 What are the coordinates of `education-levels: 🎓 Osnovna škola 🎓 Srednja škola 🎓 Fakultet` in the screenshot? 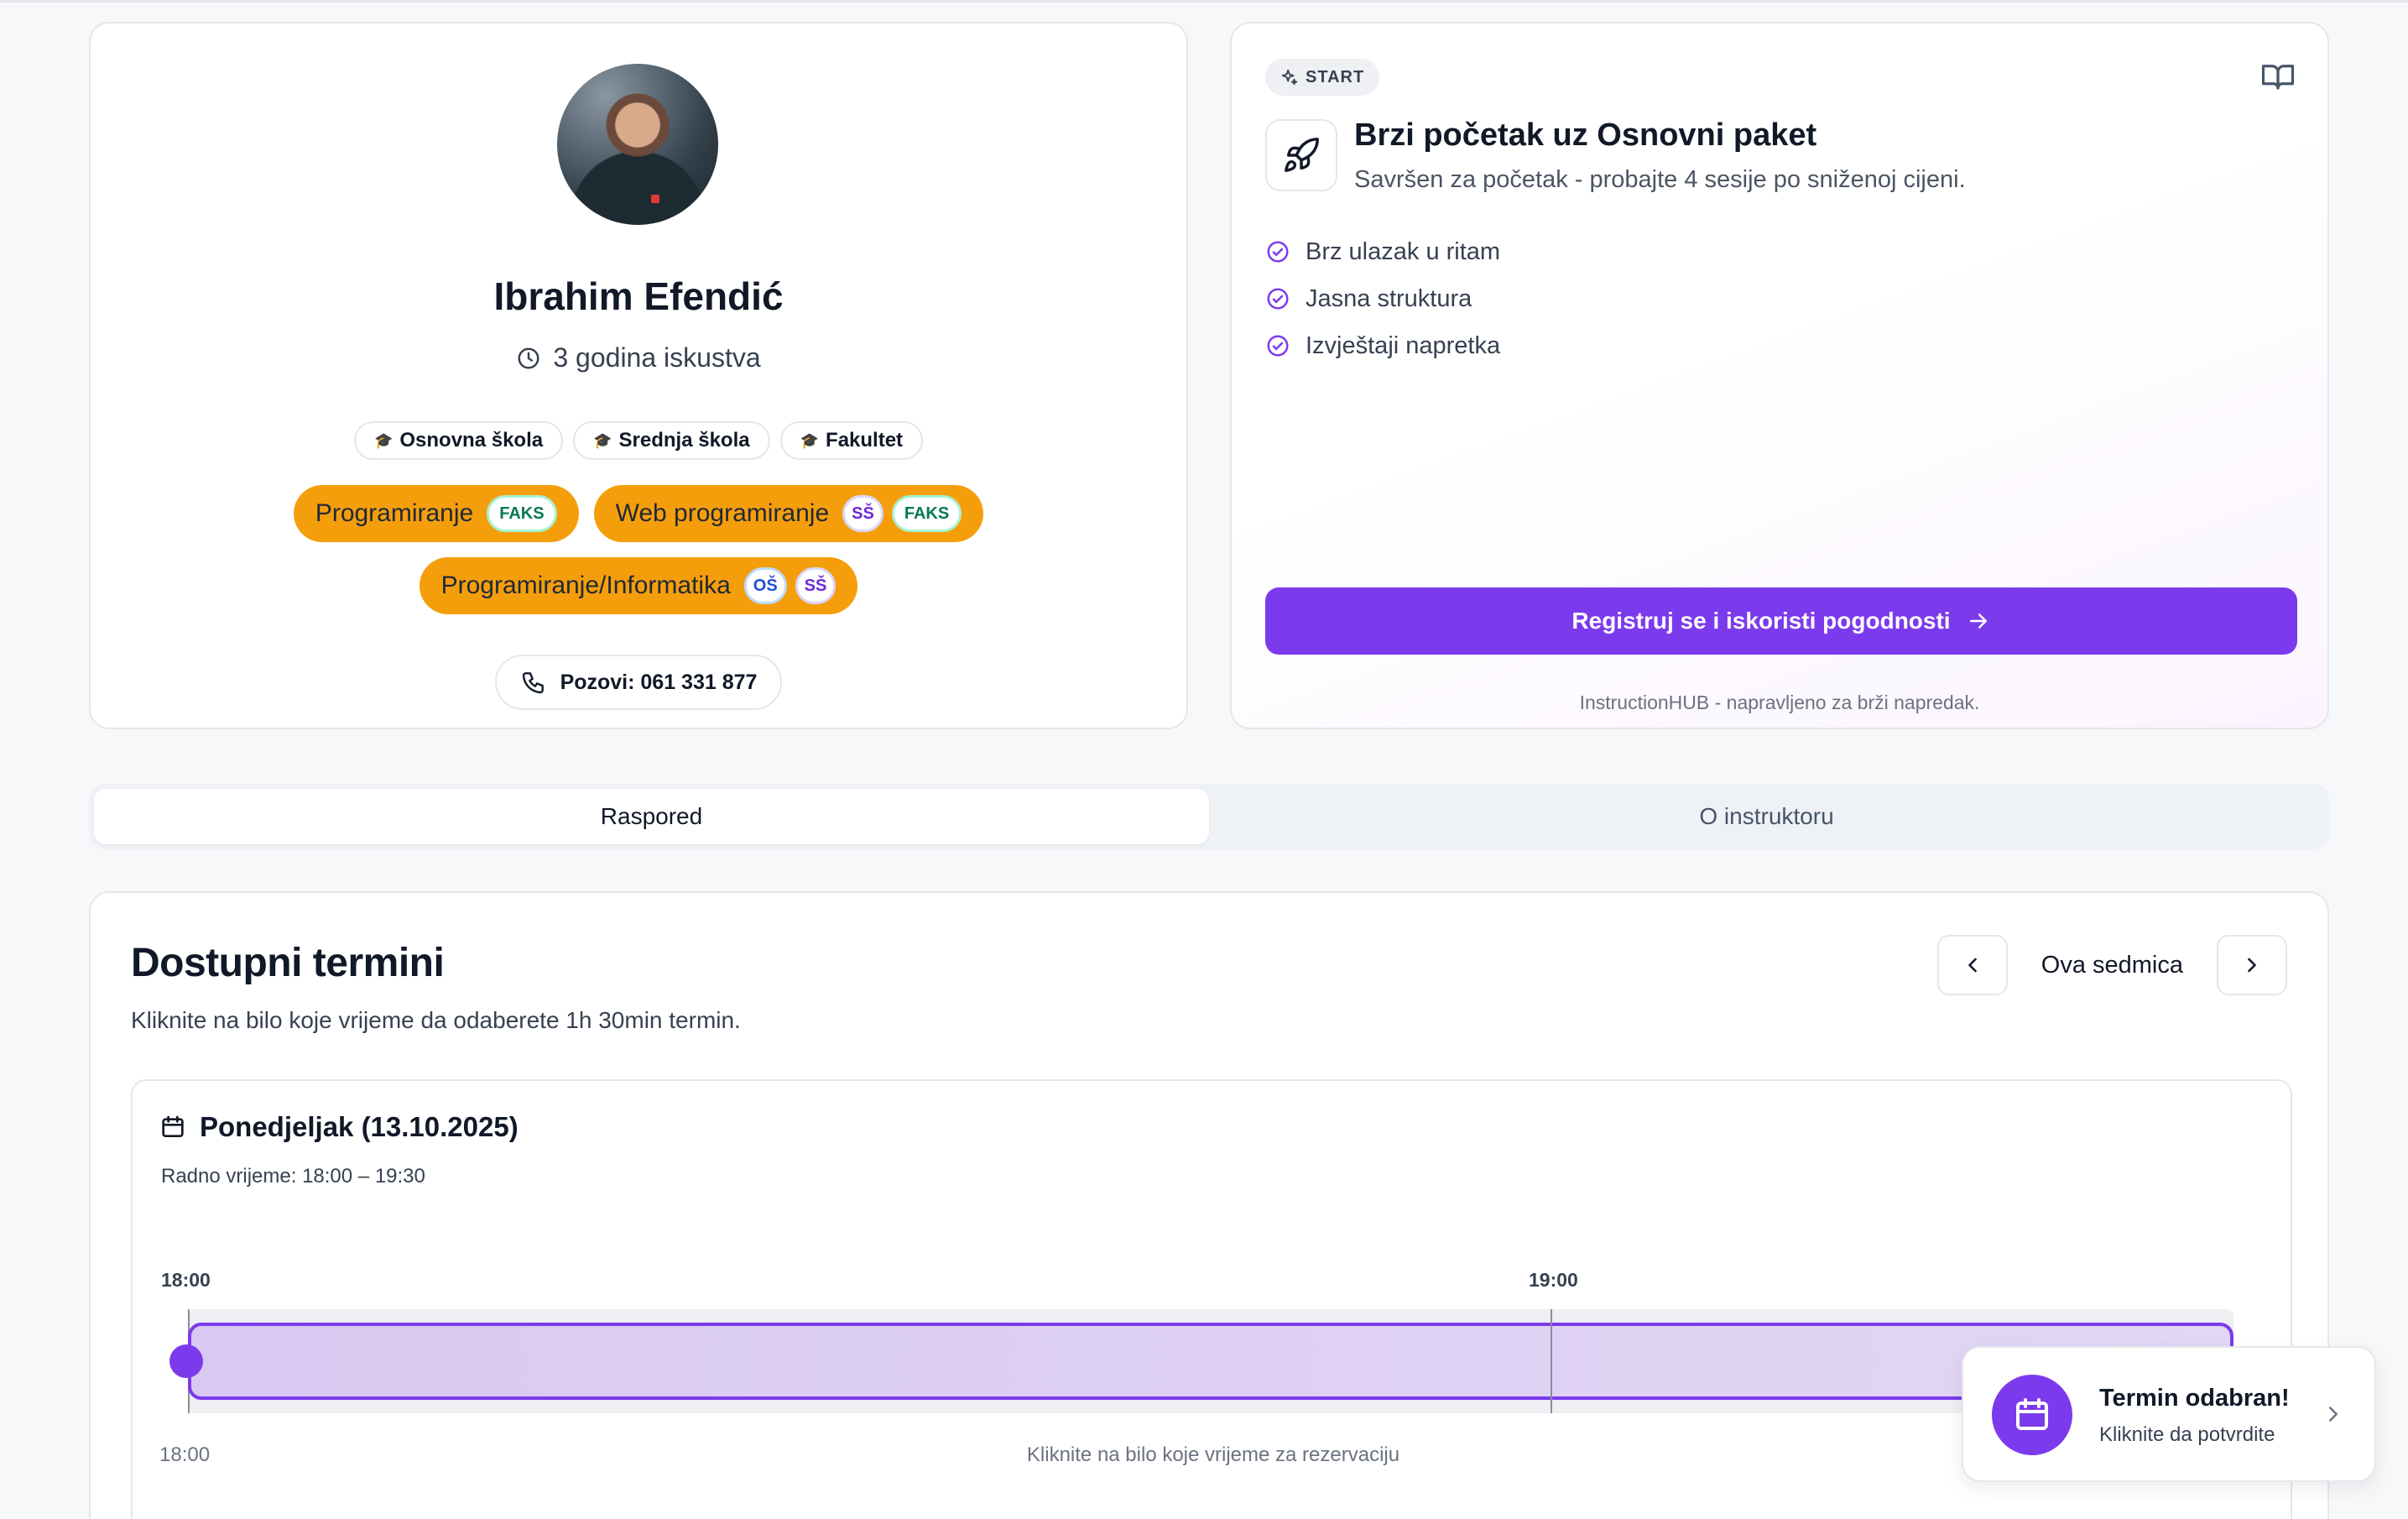 It's located at (638, 440).